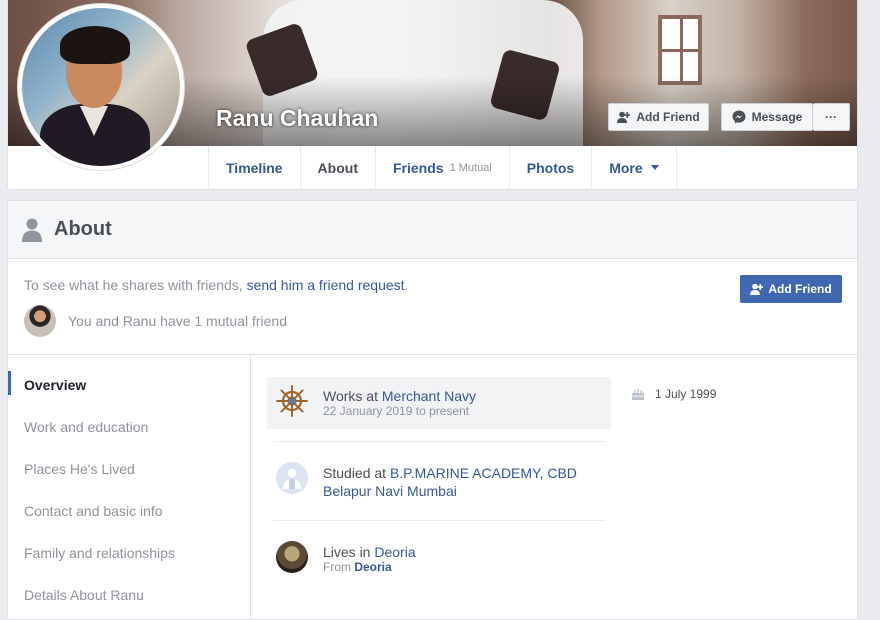 The width and height of the screenshot is (880, 620). I want to click on tab-more: More, so click(634, 167).